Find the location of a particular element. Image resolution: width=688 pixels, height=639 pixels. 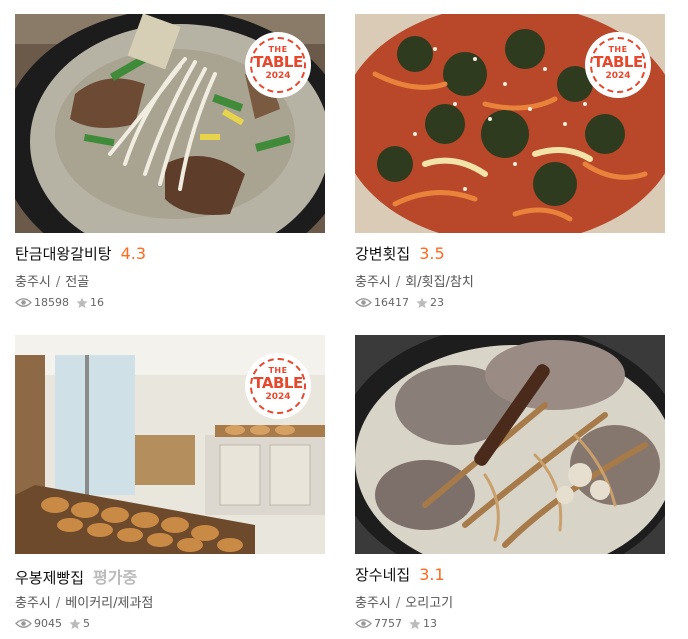

category-label: 베이커리/제과점 is located at coordinates (109, 603).